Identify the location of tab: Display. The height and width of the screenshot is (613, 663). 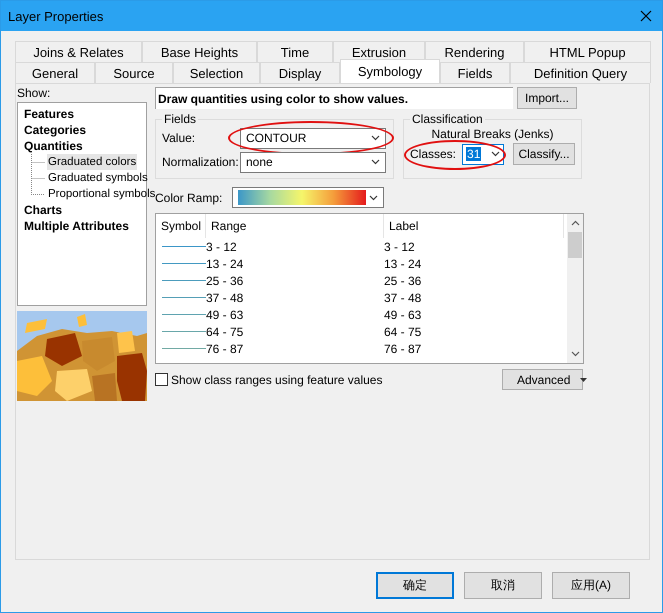
(300, 72).